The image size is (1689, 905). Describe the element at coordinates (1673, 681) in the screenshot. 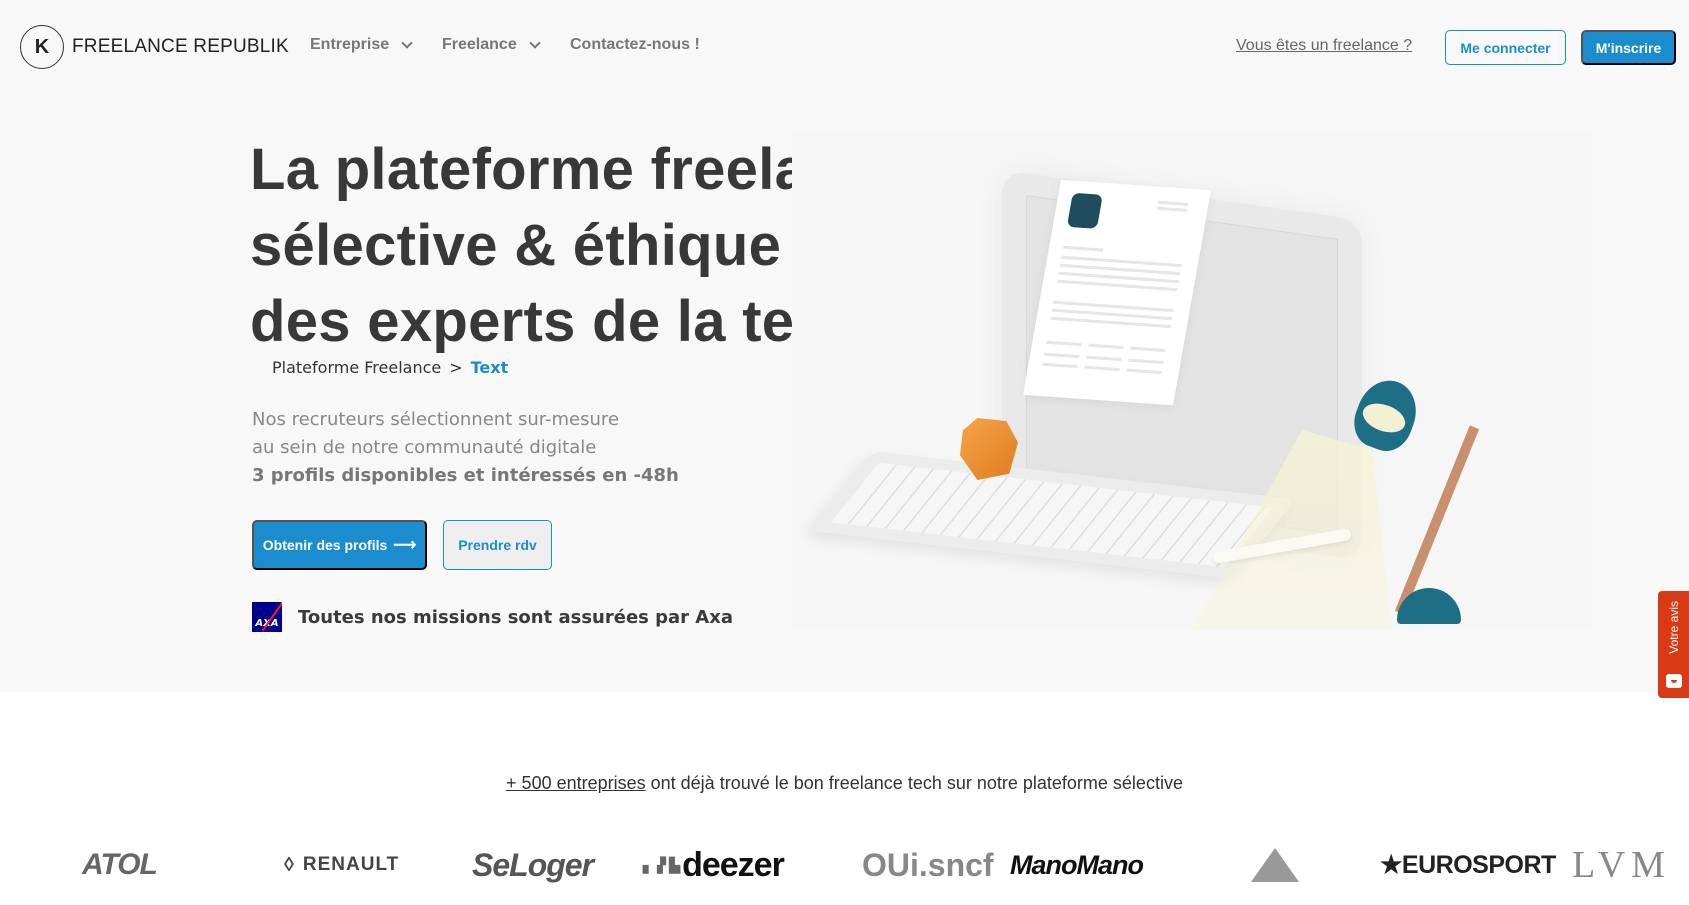

I see `chat-smiley-icon` at that location.